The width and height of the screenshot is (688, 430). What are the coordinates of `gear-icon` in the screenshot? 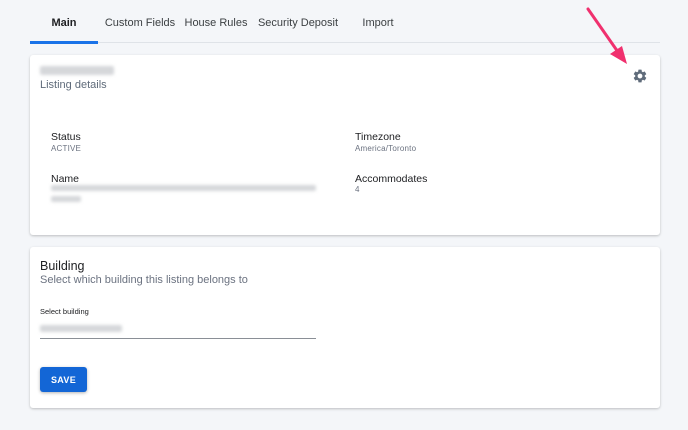 It's located at (640, 76).